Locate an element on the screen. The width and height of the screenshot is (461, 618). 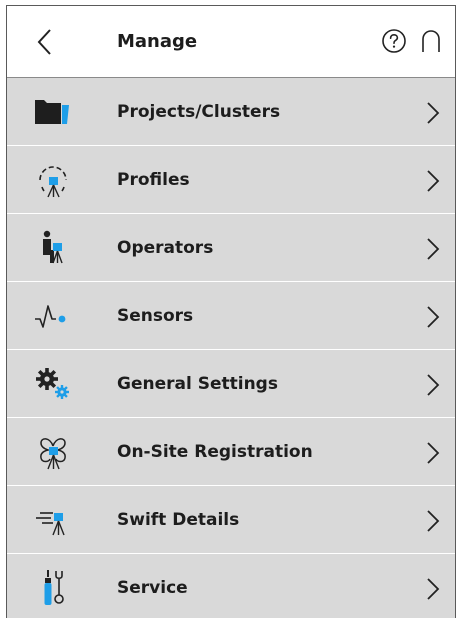
help-button is located at coordinates (394, 41).